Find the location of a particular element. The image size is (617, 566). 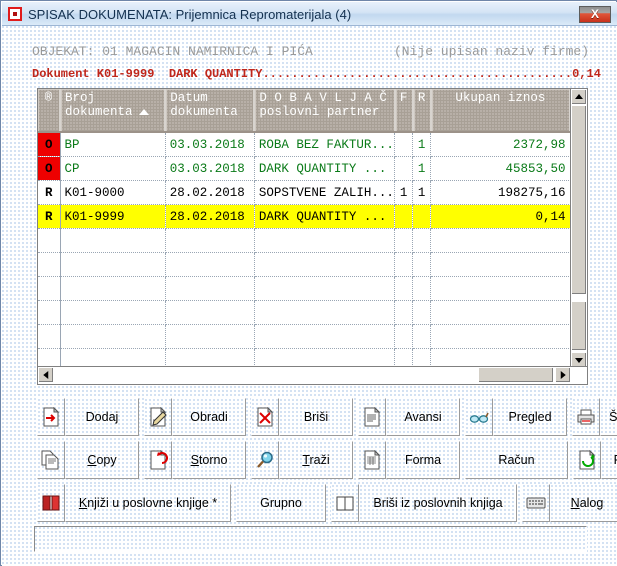

document-delete-icon-button is located at coordinates (265, 417).